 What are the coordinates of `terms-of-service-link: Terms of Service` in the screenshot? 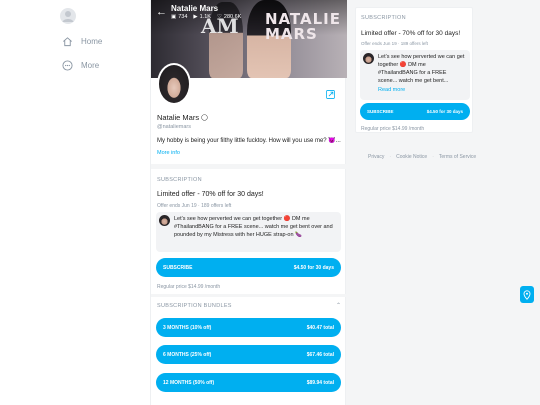 It's located at (457, 157).